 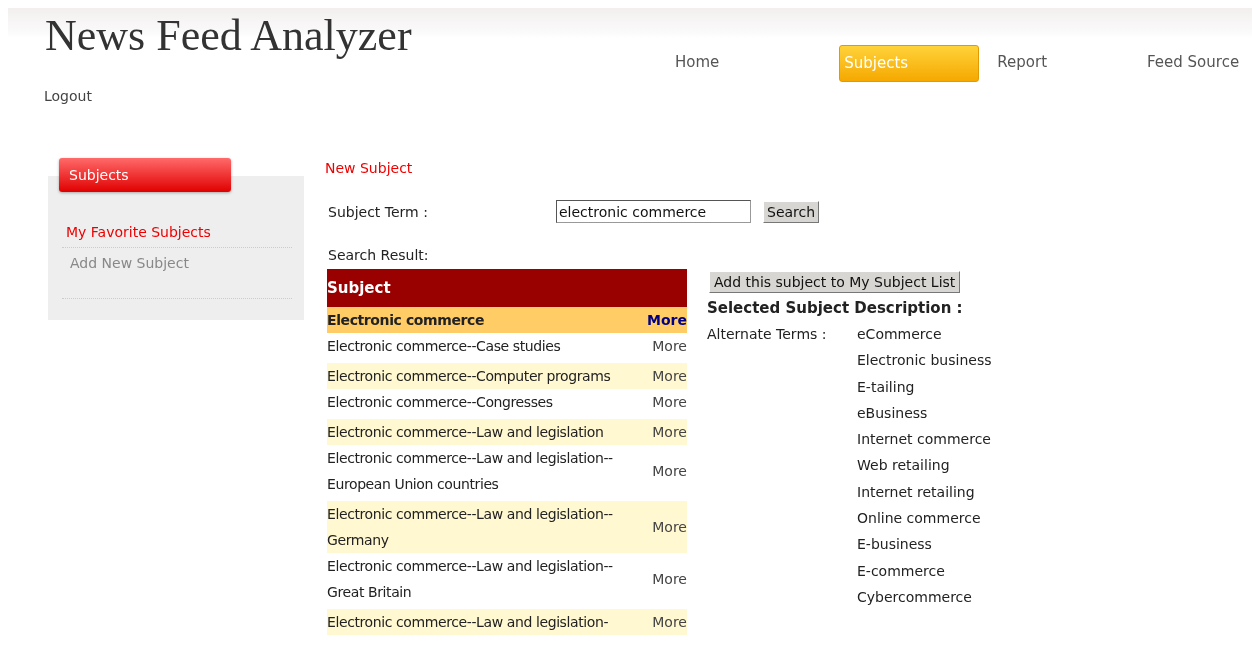 I want to click on logout-link: Logout, so click(x=68, y=96).